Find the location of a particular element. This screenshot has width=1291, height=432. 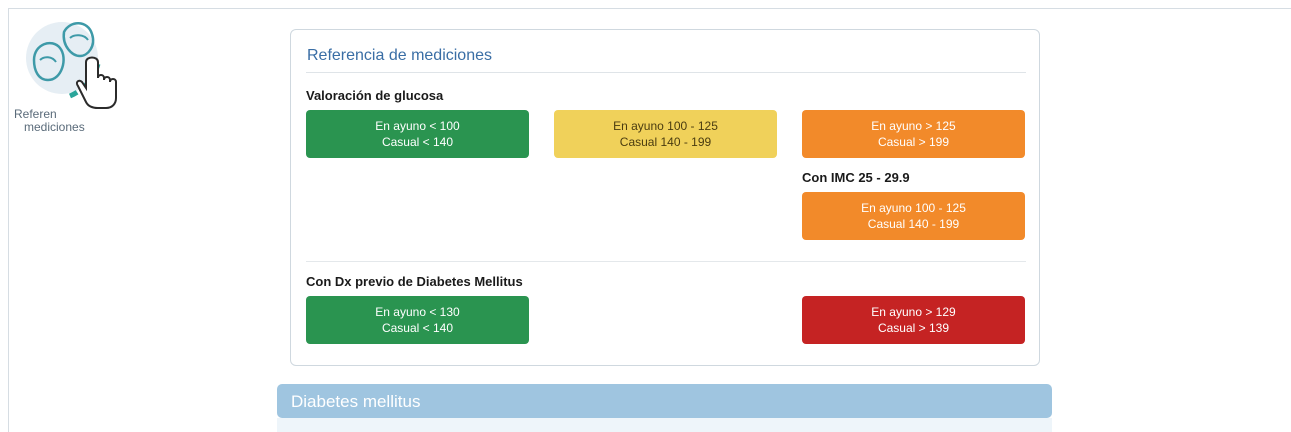

range-fasting: En ayuno > 129 is located at coordinates (913, 312).